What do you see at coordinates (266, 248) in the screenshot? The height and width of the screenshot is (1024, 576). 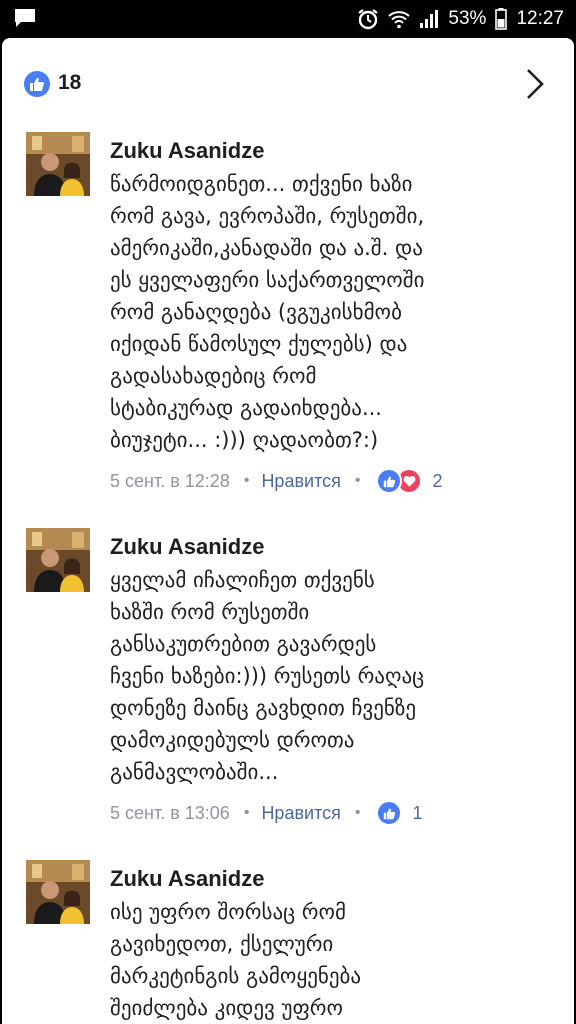 I see `comment-line: ამერიკაში,კანადაში და ა.შ. და` at bounding box center [266, 248].